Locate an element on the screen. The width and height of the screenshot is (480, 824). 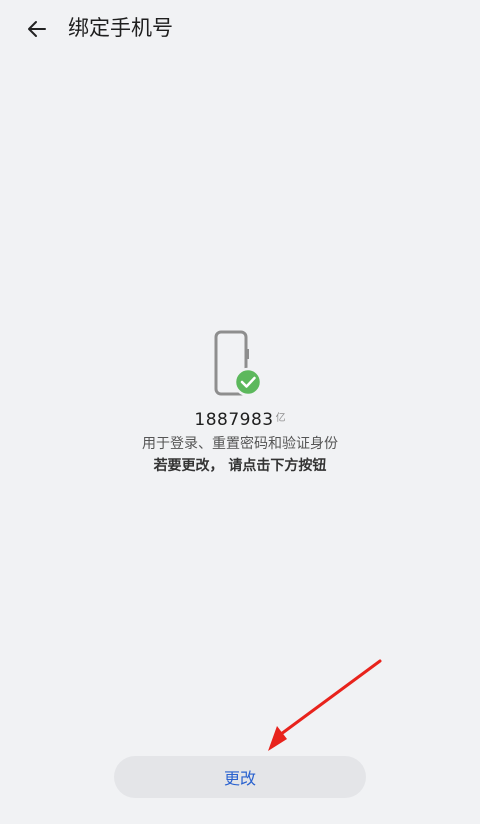
page-title: 绑定手机号 is located at coordinates (120, 28).